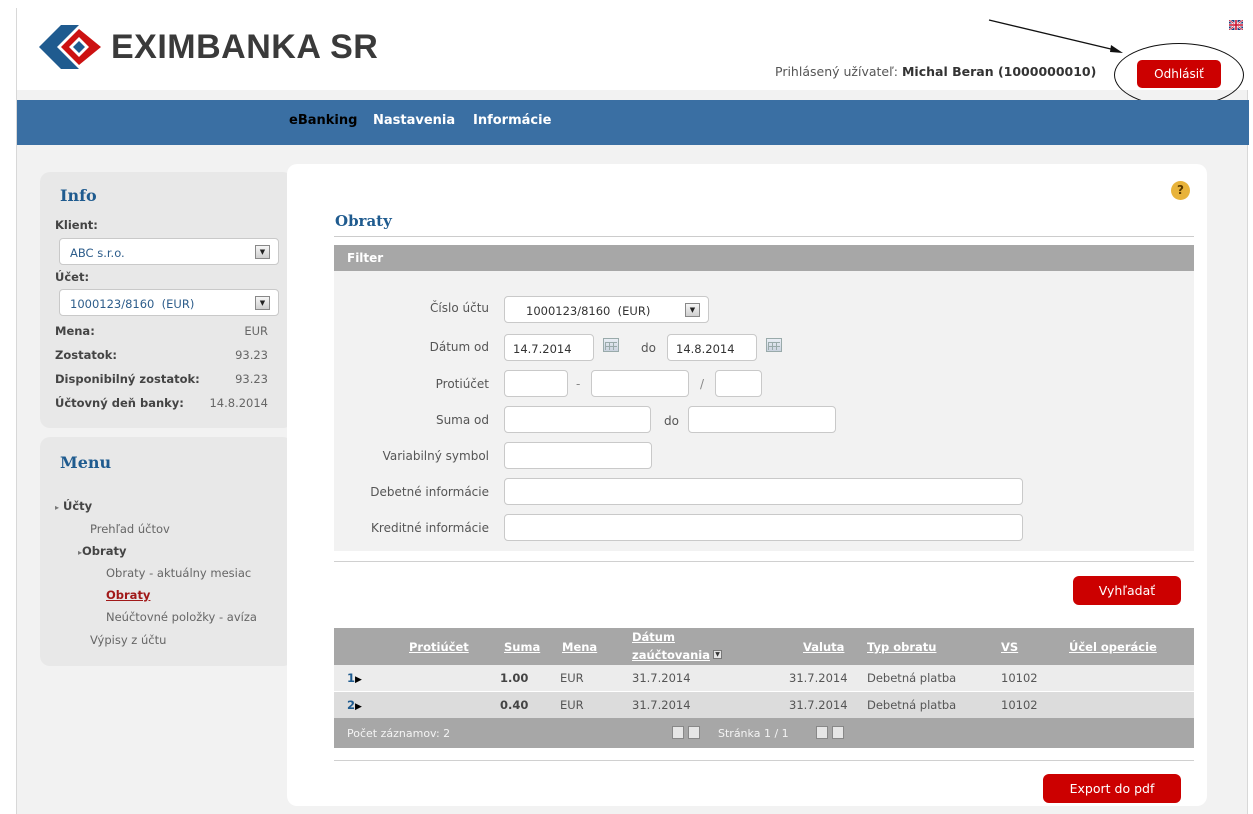 The width and height of the screenshot is (1253, 814). What do you see at coordinates (738, 383) in the screenshot?
I see `counter-bank-input` at bounding box center [738, 383].